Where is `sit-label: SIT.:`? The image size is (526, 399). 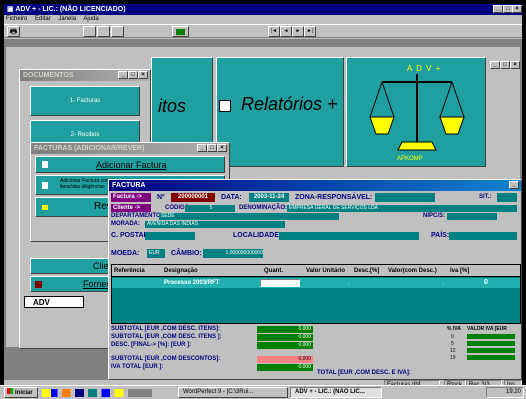 sit-label: SIT.: is located at coordinates (485, 197).